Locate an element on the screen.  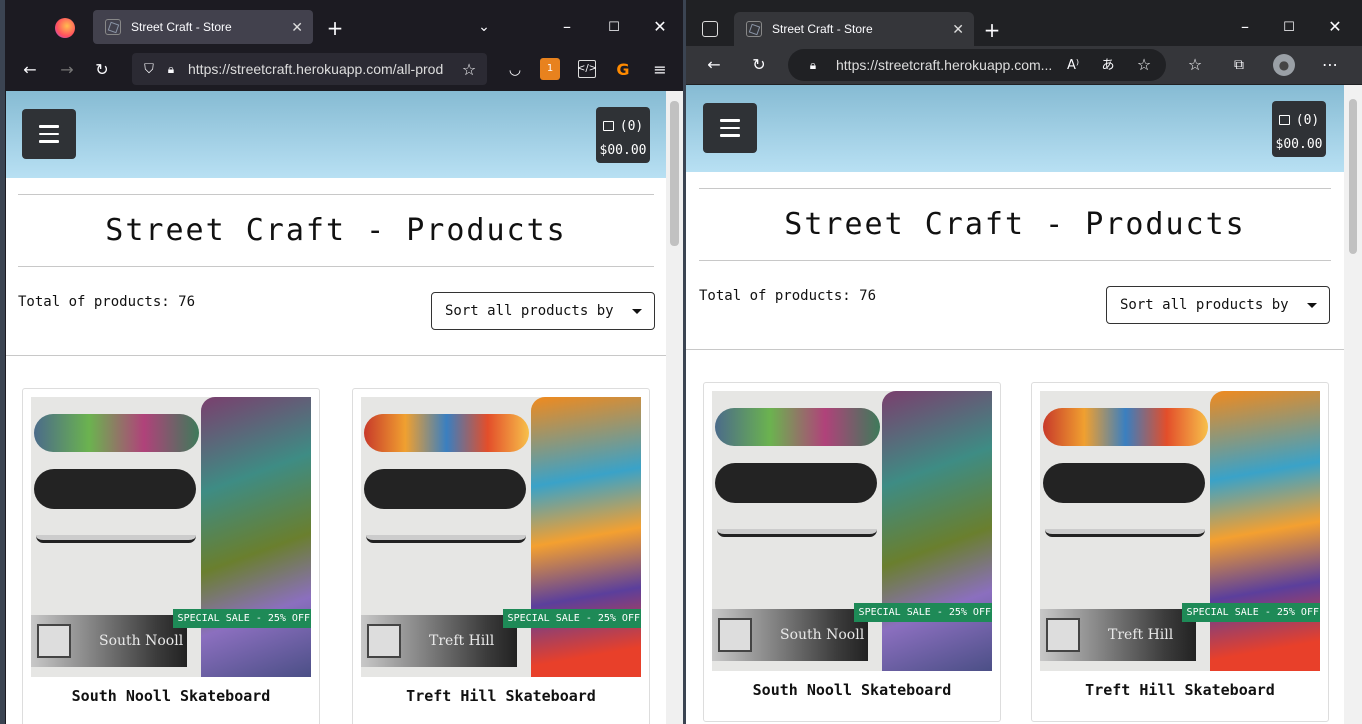
forward-icon: → is located at coordinates (67, 70).